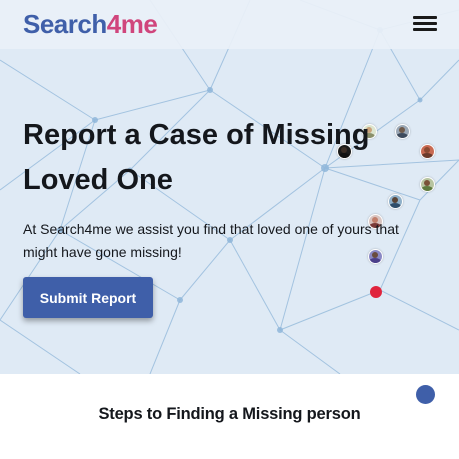  What do you see at coordinates (113, 24) in the screenshot?
I see `logo-text-4: 4` at bounding box center [113, 24].